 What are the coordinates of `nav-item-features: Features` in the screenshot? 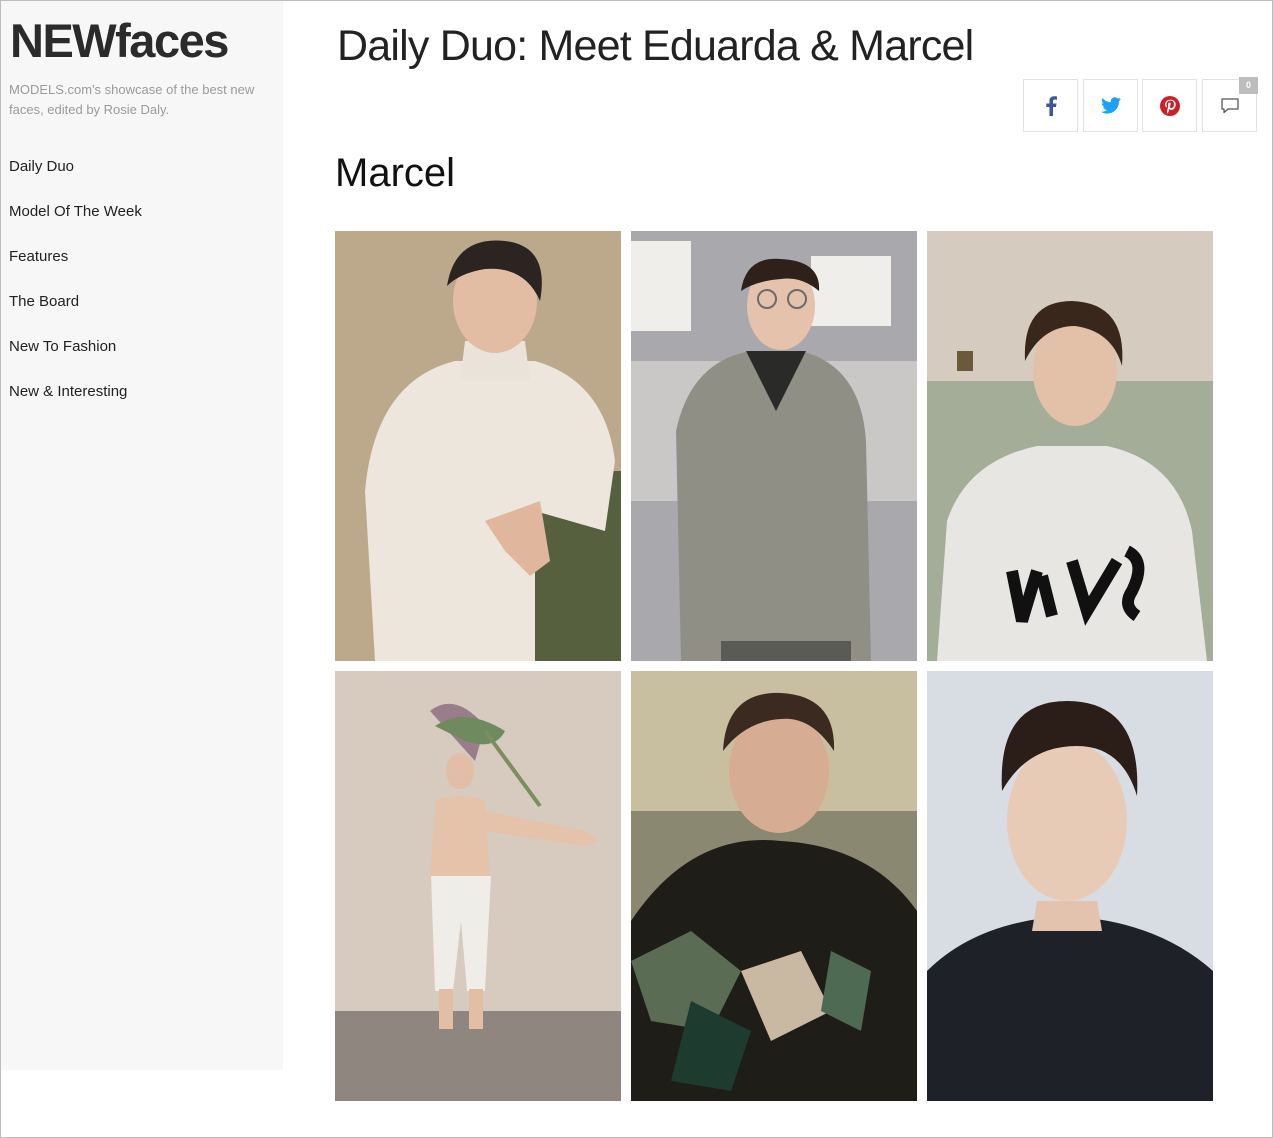 It's located at (75, 266).